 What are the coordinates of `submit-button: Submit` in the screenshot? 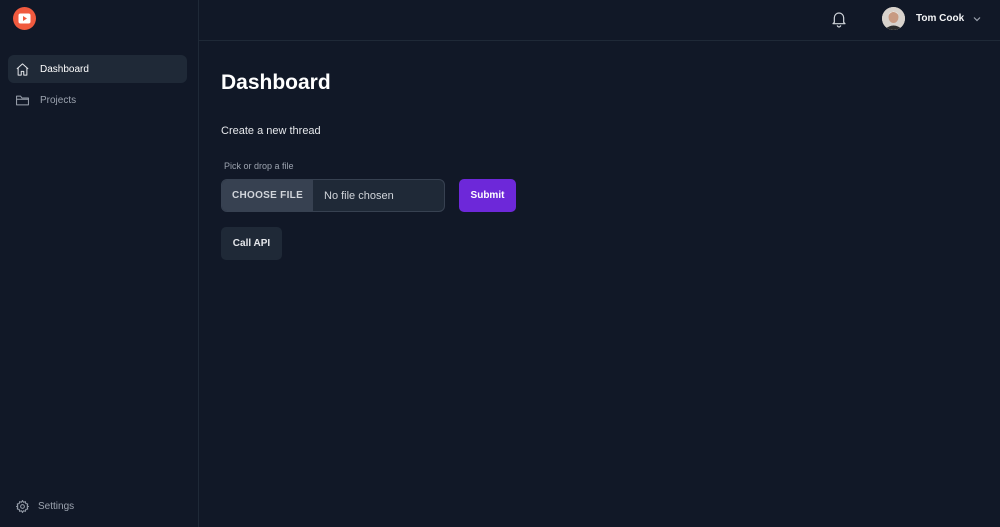 It's located at (487, 195).